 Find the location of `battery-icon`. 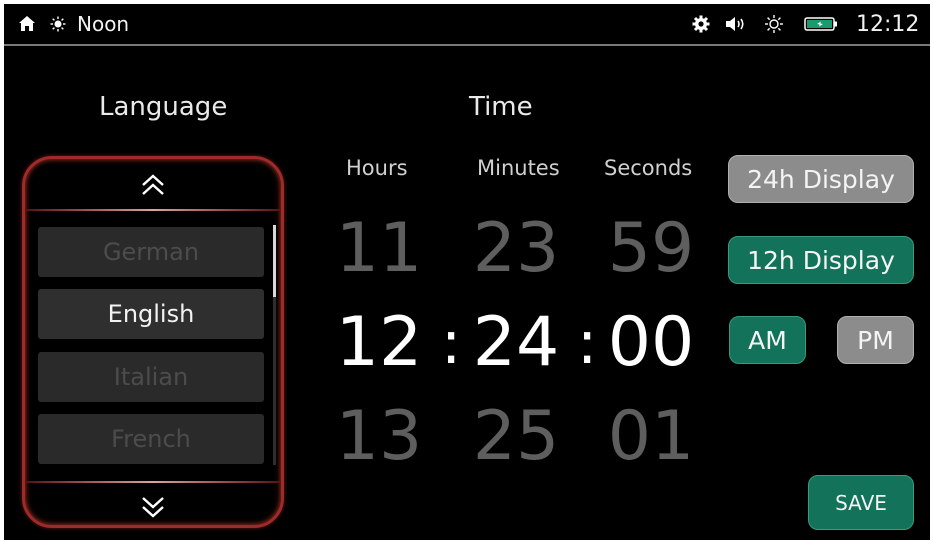

battery-icon is located at coordinates (821, 24).